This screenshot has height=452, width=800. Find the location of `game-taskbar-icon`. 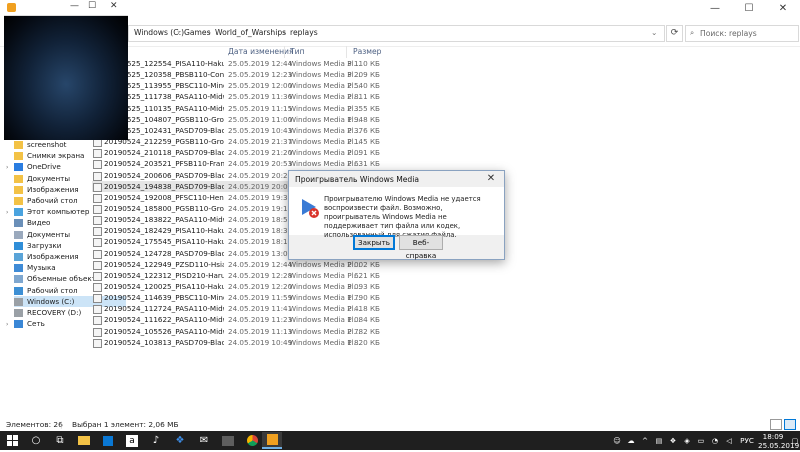

game-taskbar-icon is located at coordinates (228, 440).